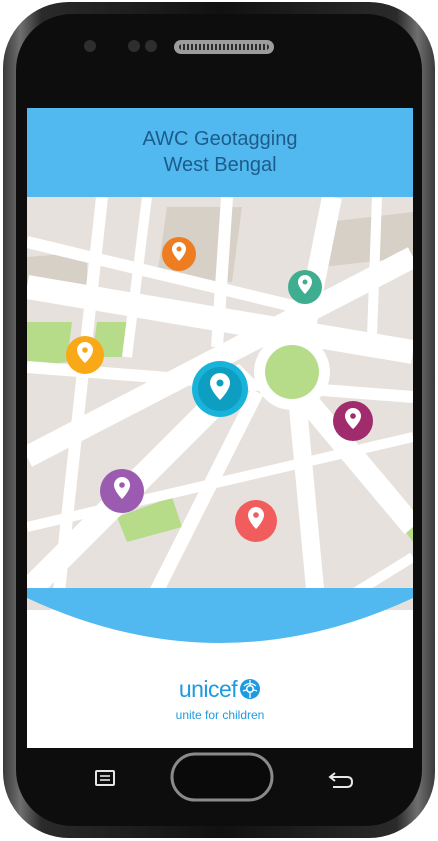  Describe the element at coordinates (341, 780) in the screenshot. I see `back-arrow-icon` at that location.